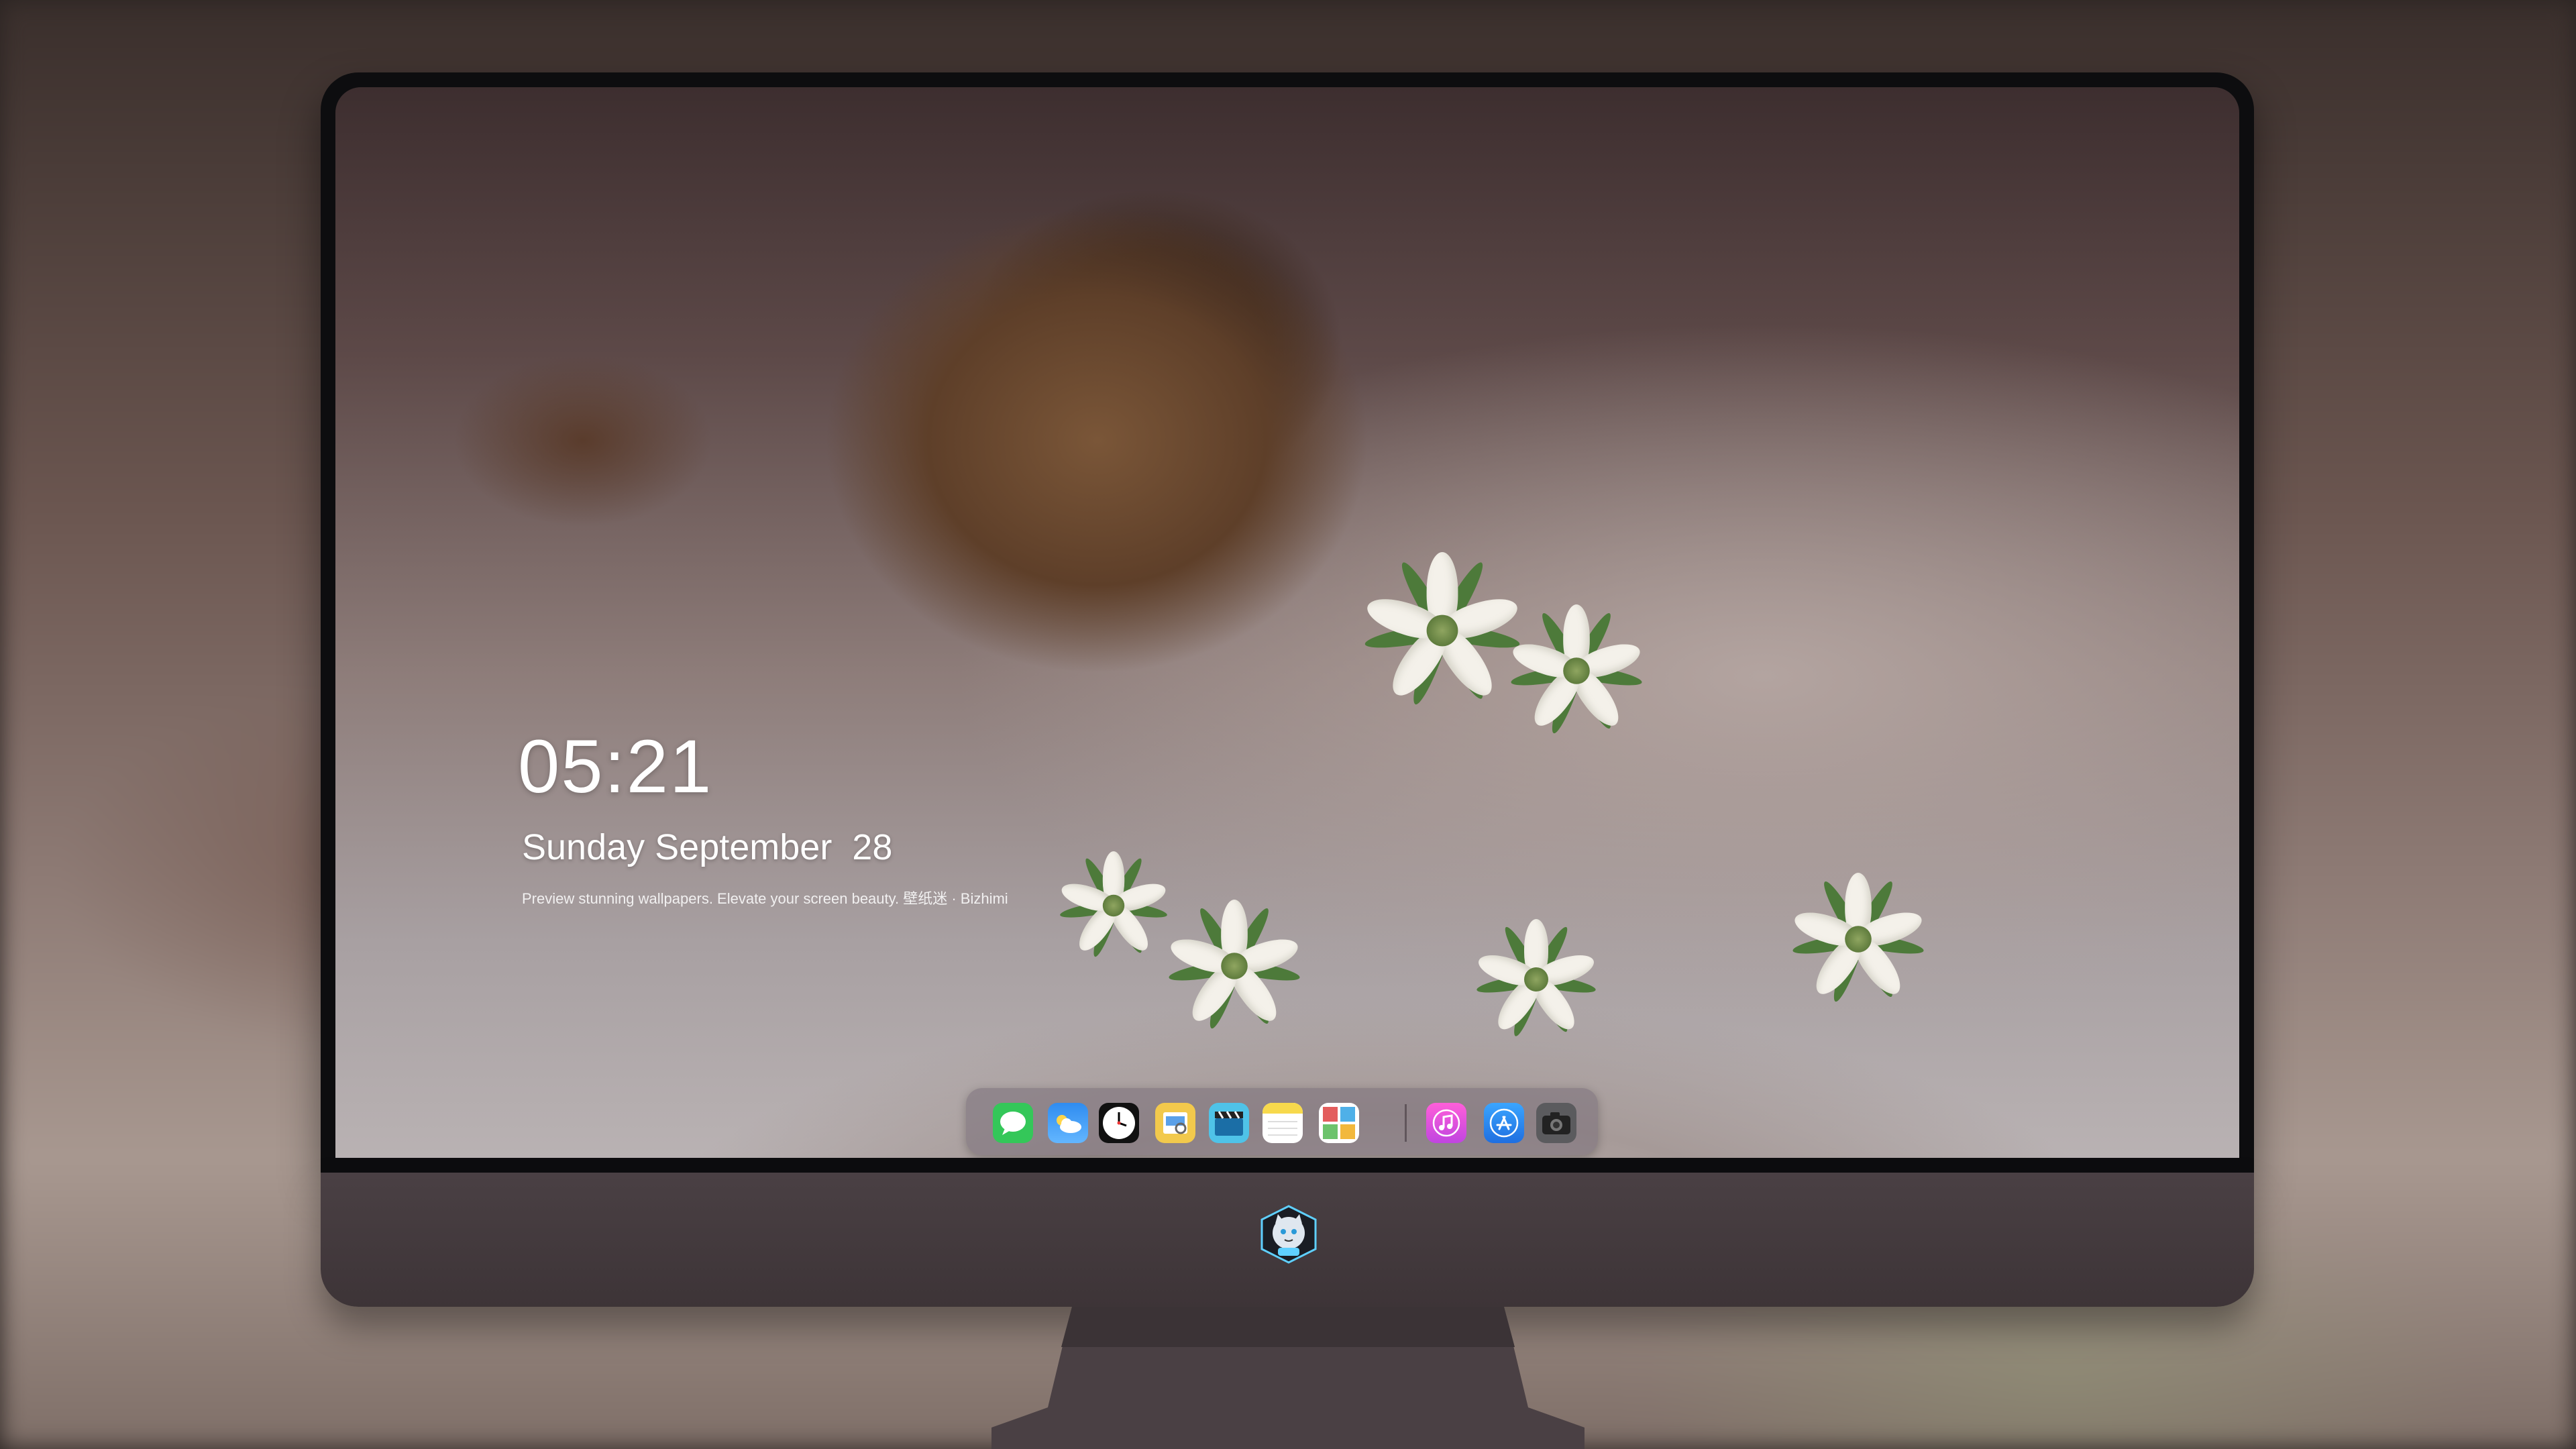  What do you see at coordinates (1504, 1123) in the screenshot?
I see `app-store-icon` at bounding box center [1504, 1123].